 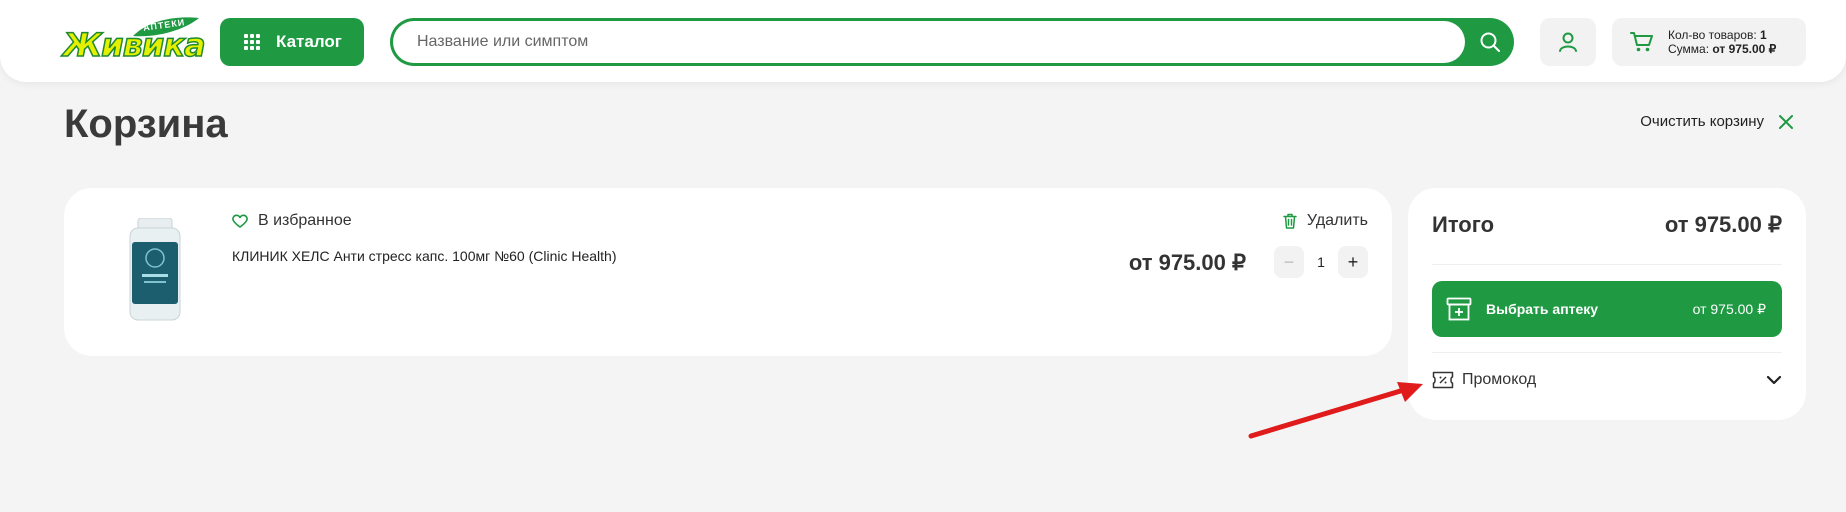 What do you see at coordinates (1335, 410) in the screenshot?
I see `annotation-arrow` at bounding box center [1335, 410].